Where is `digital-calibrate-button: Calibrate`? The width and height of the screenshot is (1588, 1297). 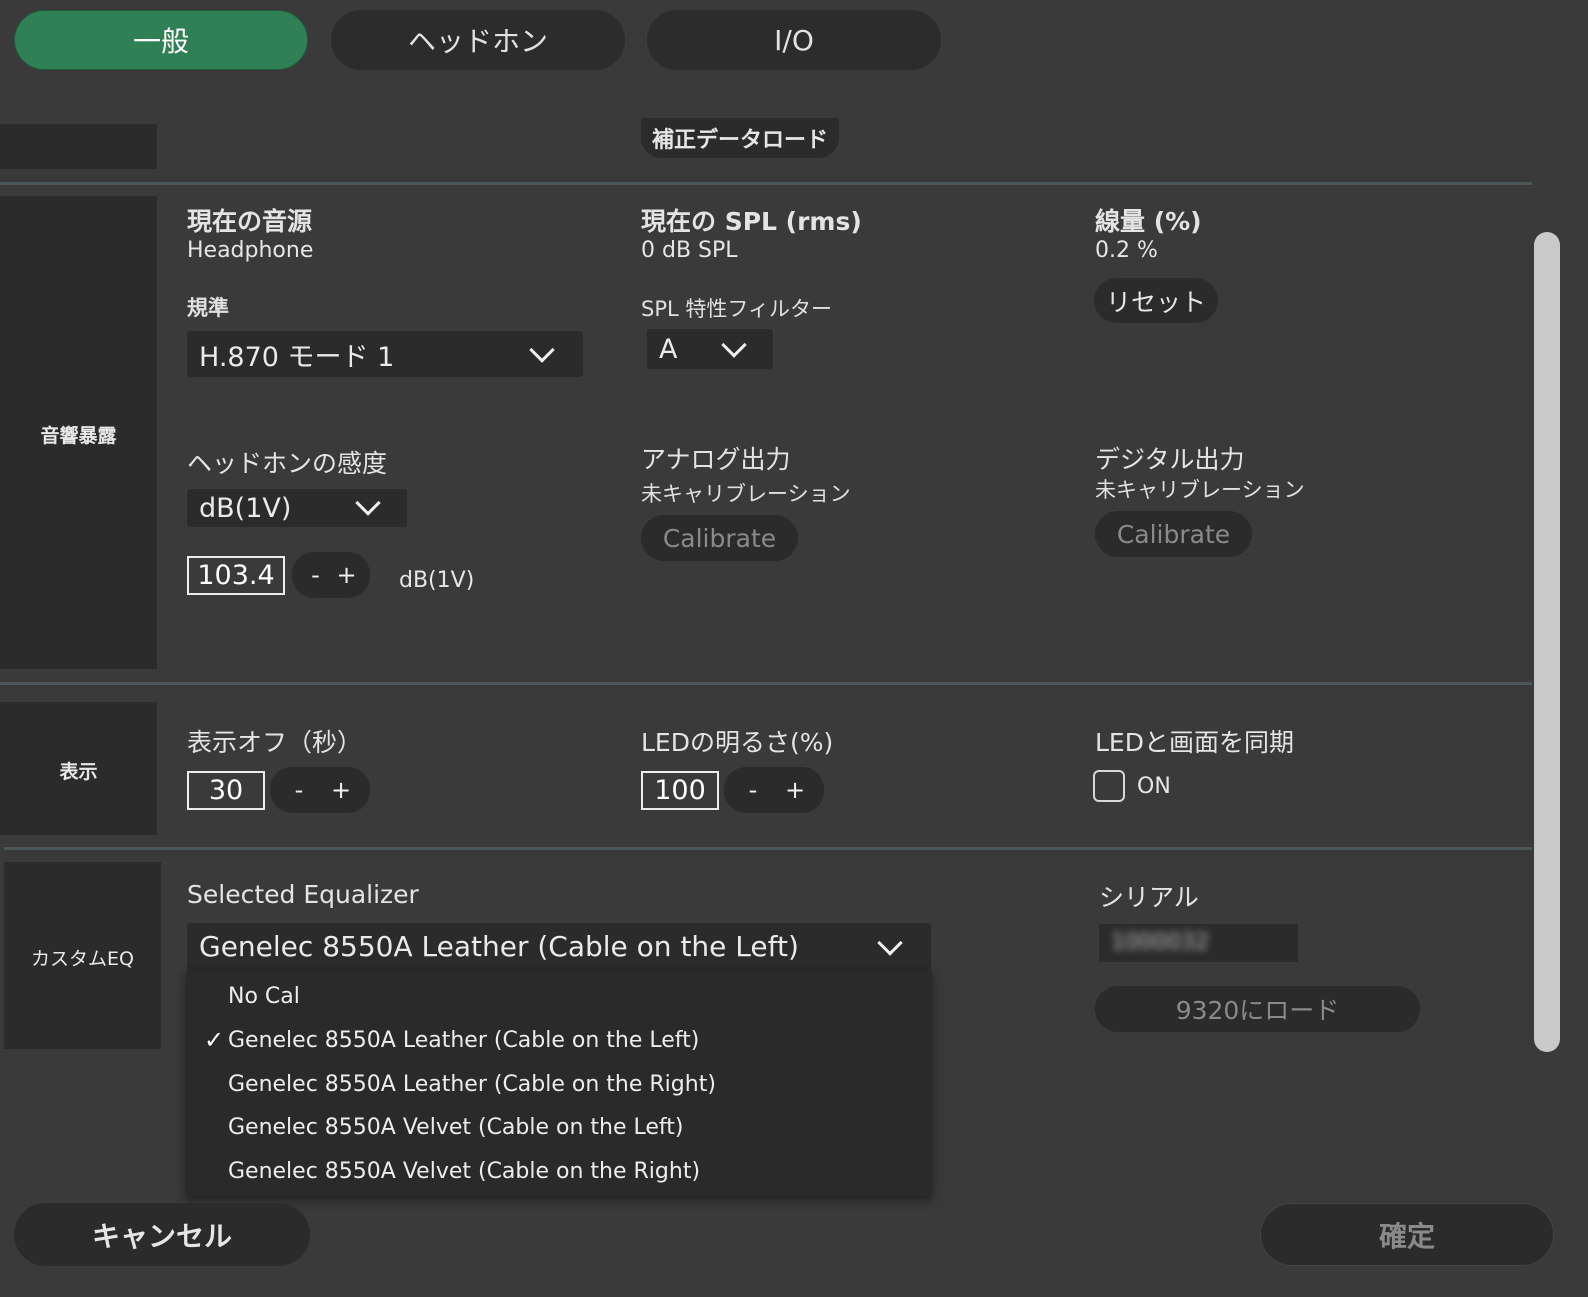
digital-calibrate-button: Calibrate is located at coordinates (1173, 534).